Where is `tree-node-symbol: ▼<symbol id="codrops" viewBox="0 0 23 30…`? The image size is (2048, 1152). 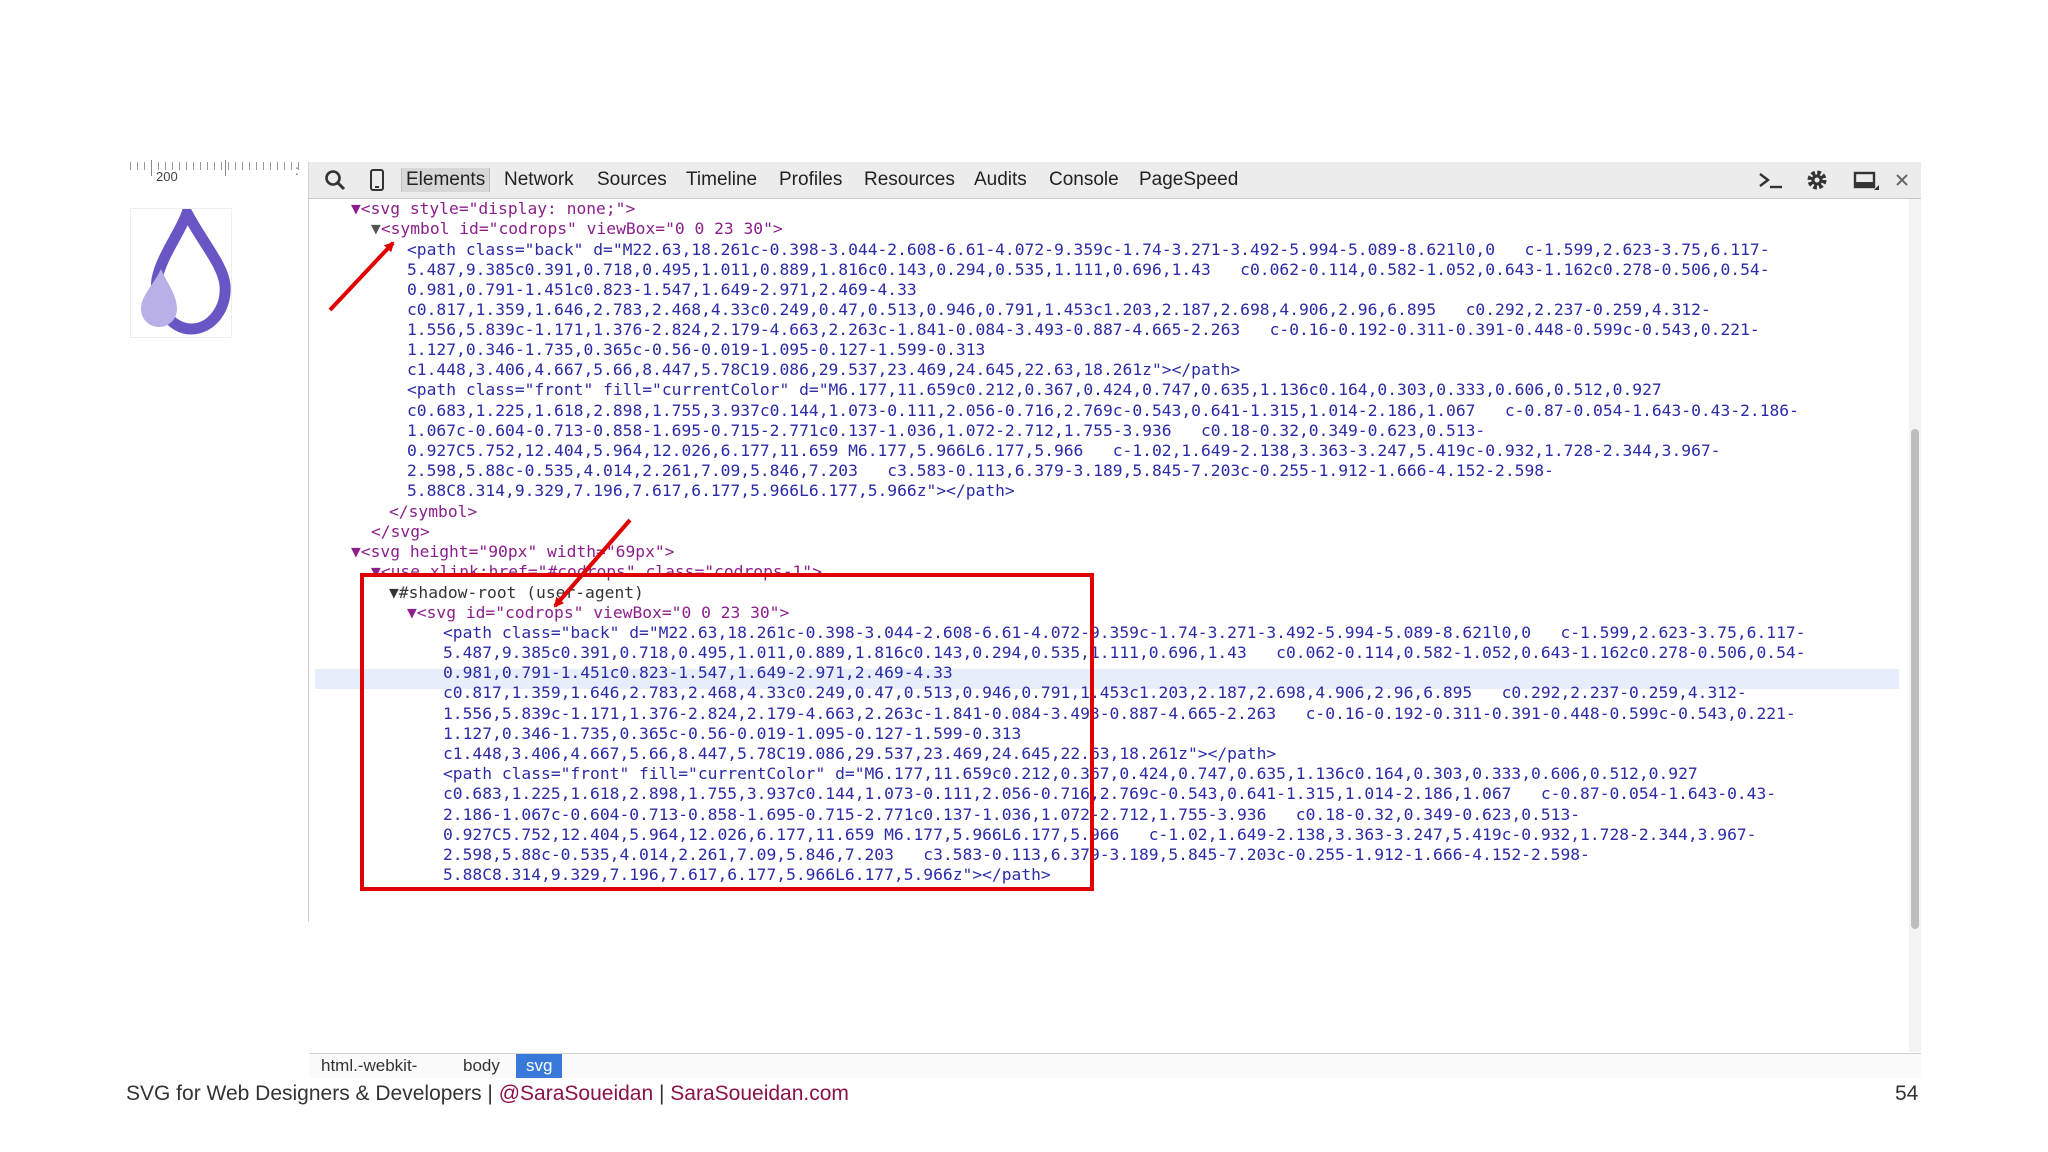 tree-node-symbol: ▼<symbol id="codrops" viewBox="0 0 23 30… is located at coordinates (577, 229).